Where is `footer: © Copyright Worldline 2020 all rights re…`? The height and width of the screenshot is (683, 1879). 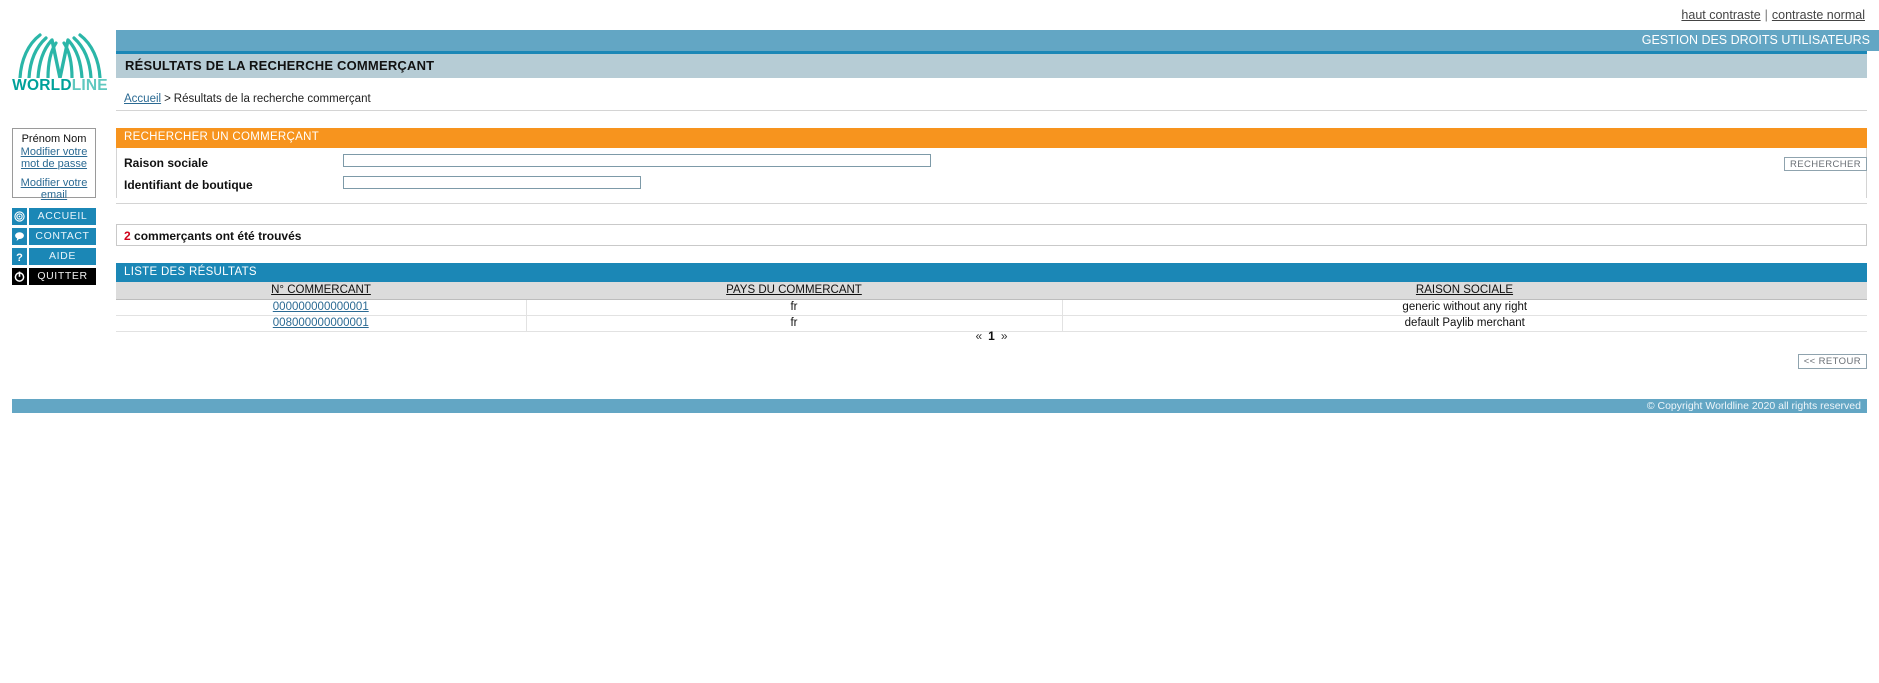 footer: © Copyright Worldline 2020 all rights re… is located at coordinates (939, 406).